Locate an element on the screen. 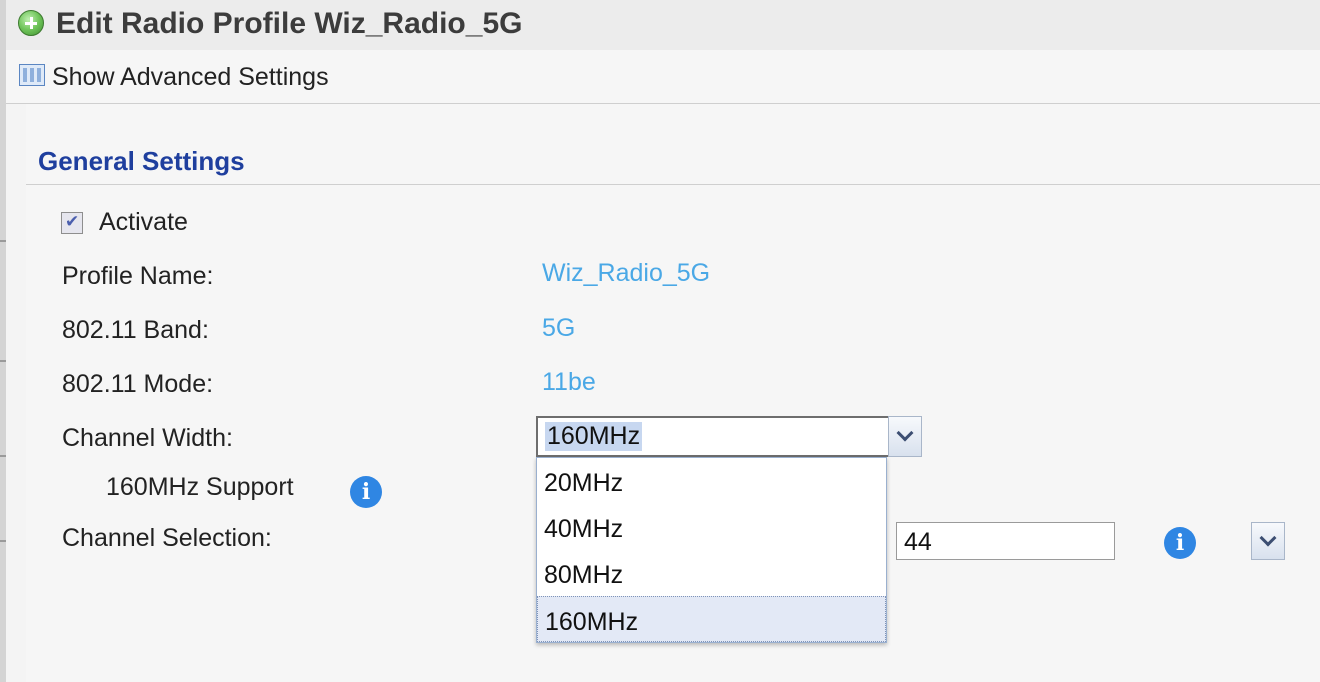 This screenshot has height=682, width=1320. 160mhz-support-label: 160MHz Support is located at coordinates (200, 487).